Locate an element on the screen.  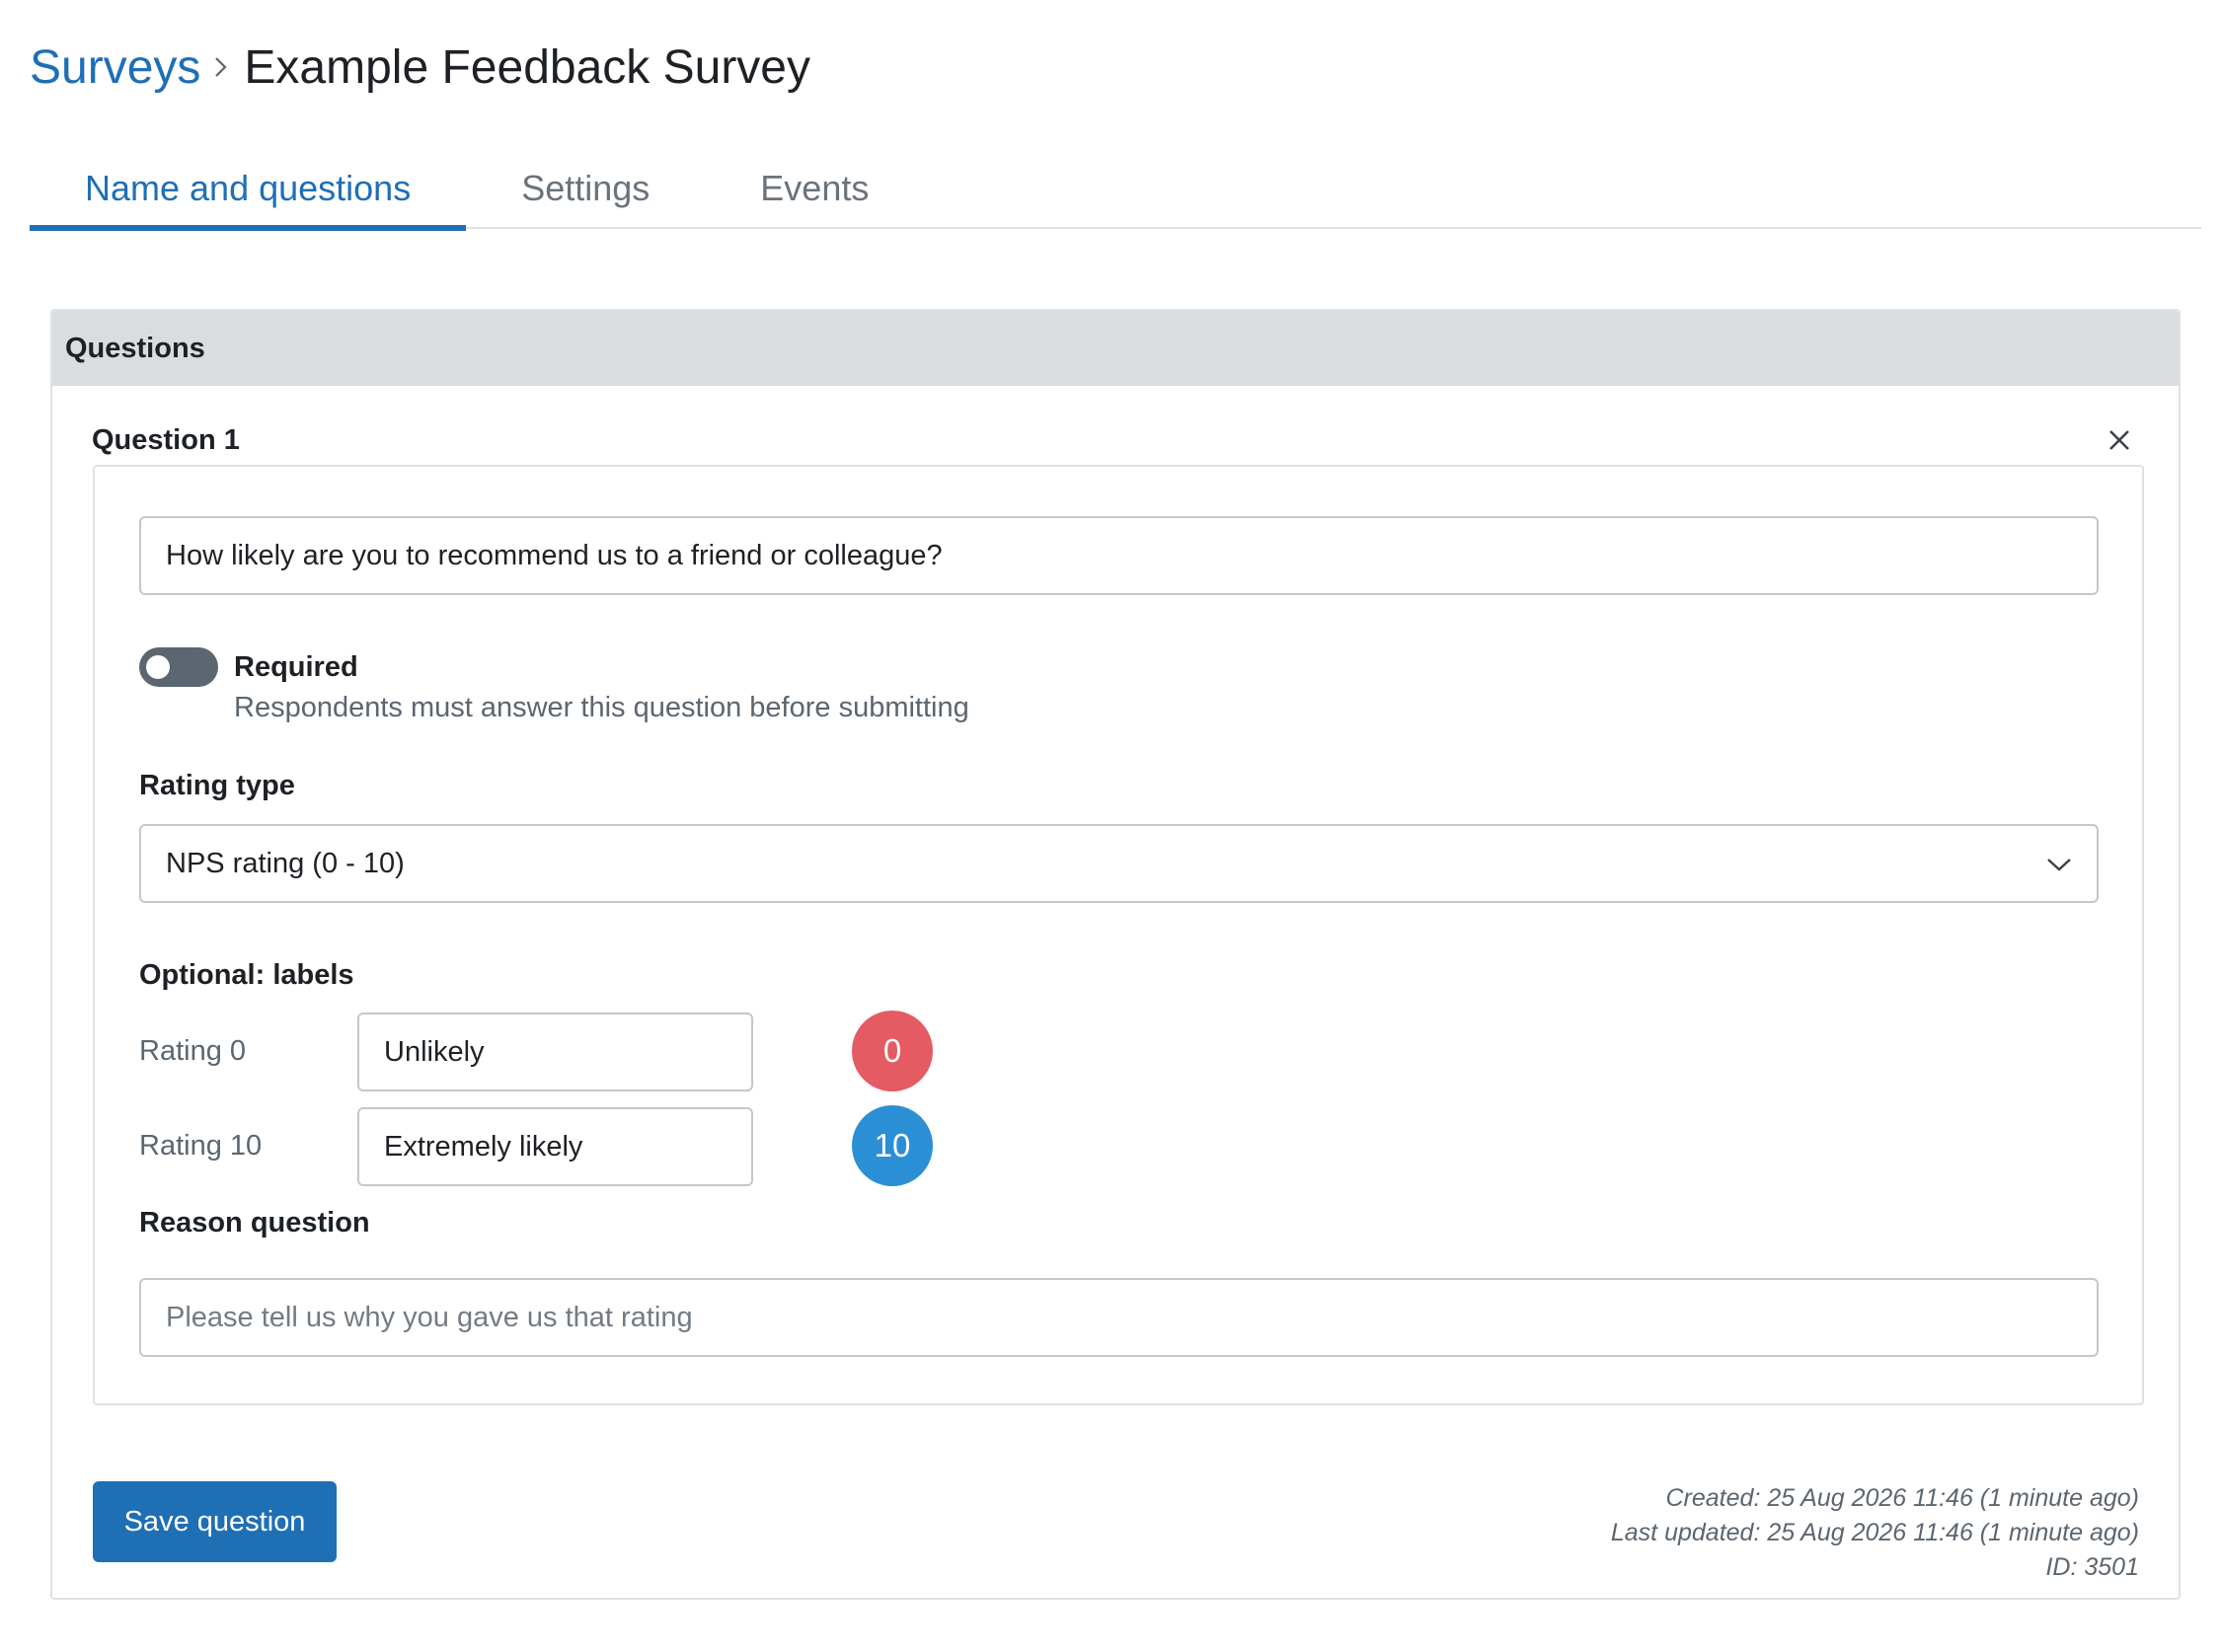
breadcrumb: Surveys Example Feedback Survey is located at coordinates (420, 68).